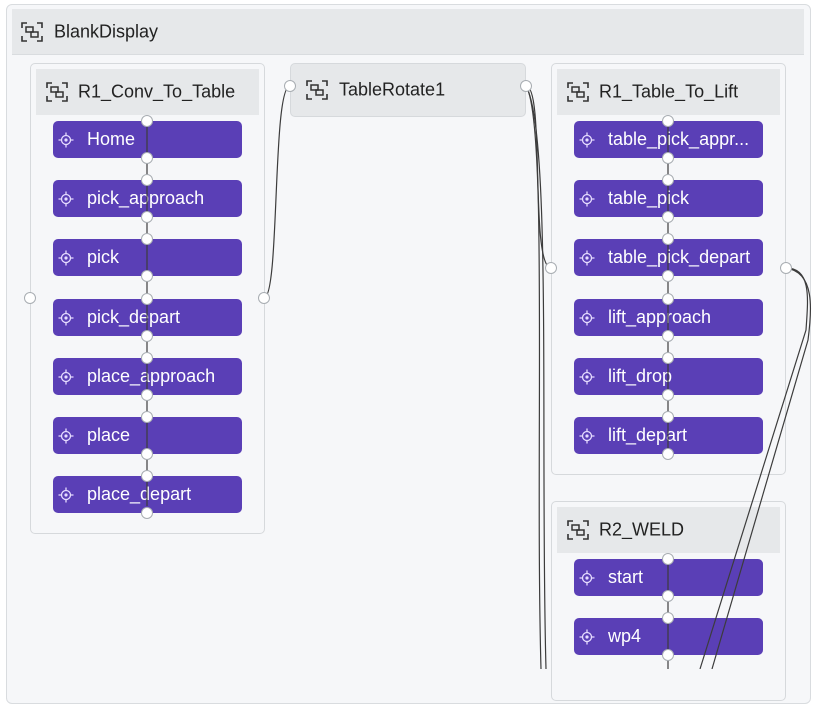 The width and height of the screenshot is (813, 704). What do you see at coordinates (30, 298) in the screenshot?
I see `conv-group-in-port` at bounding box center [30, 298].